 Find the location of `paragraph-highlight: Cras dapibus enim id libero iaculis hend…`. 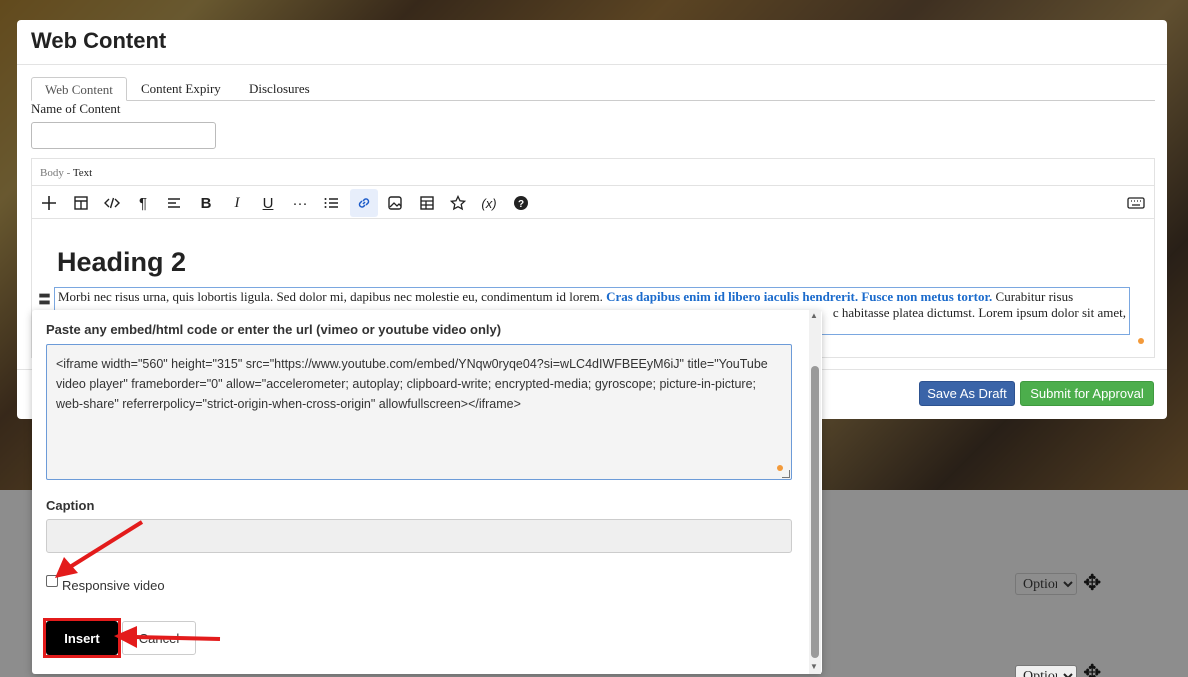

paragraph-highlight: Cras dapibus enim id libero iaculis hend… is located at coordinates (799, 296).